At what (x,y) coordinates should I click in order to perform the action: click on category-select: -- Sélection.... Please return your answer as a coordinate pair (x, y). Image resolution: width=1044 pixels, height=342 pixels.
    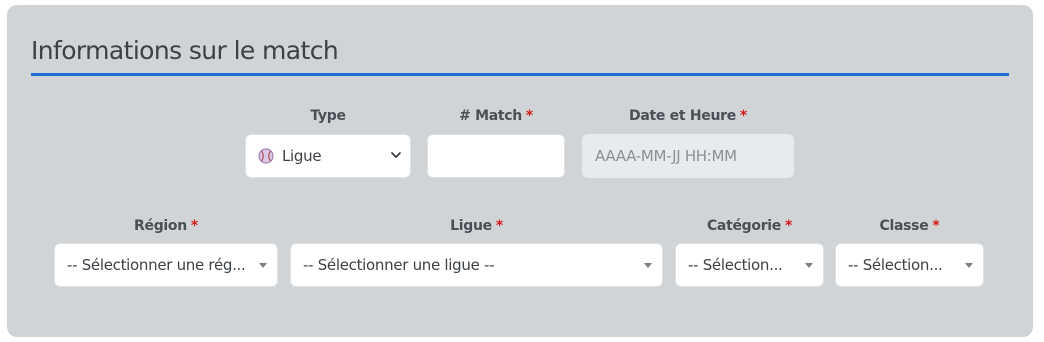
    Looking at the image, I should click on (749, 265).